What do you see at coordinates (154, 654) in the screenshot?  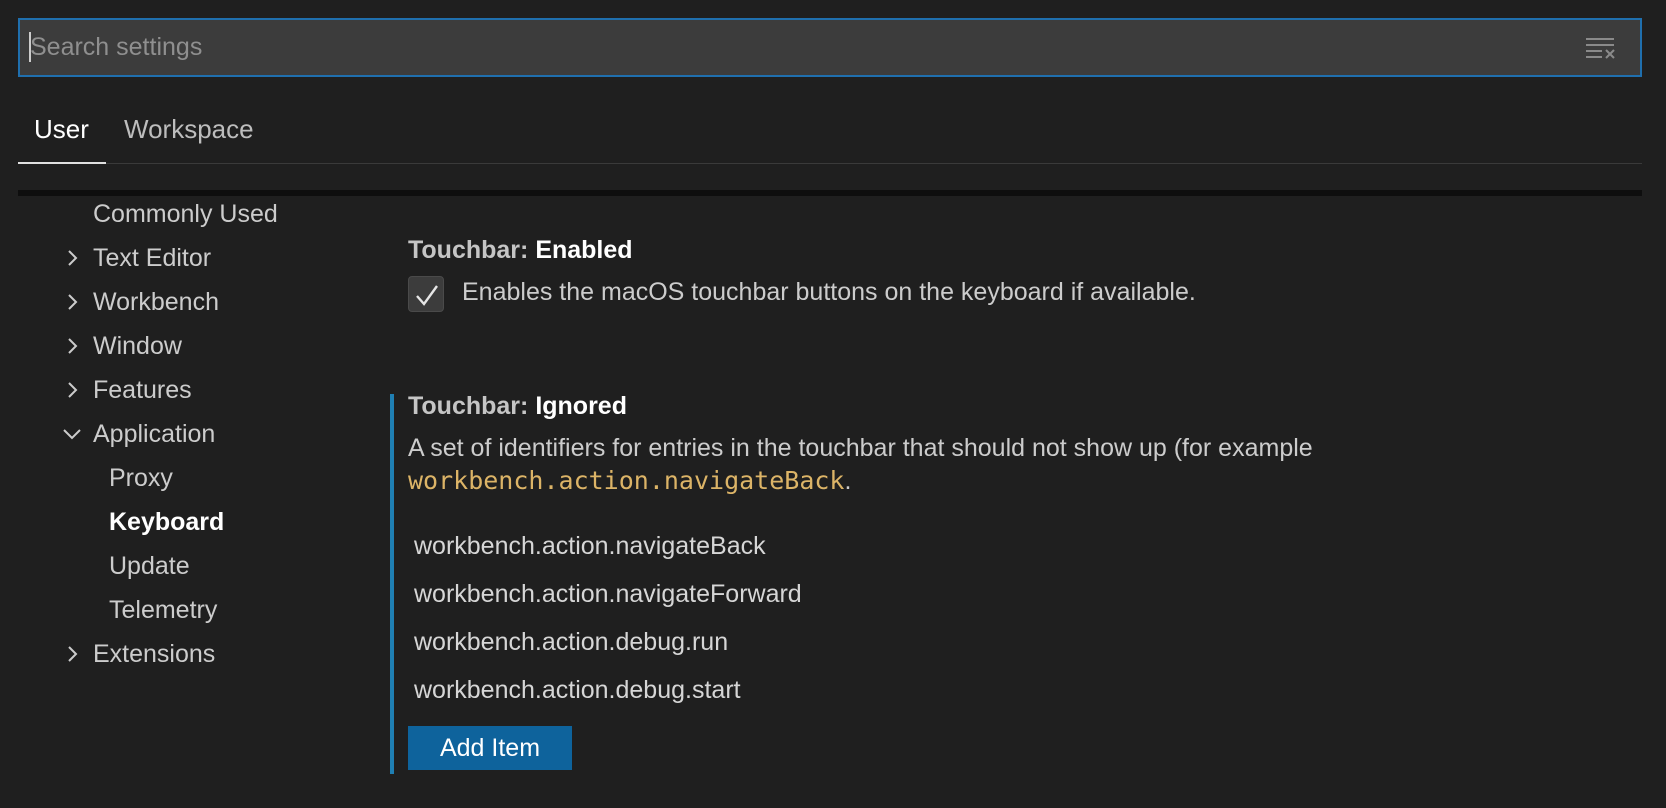 I see `toc-item-label: Extensions` at bounding box center [154, 654].